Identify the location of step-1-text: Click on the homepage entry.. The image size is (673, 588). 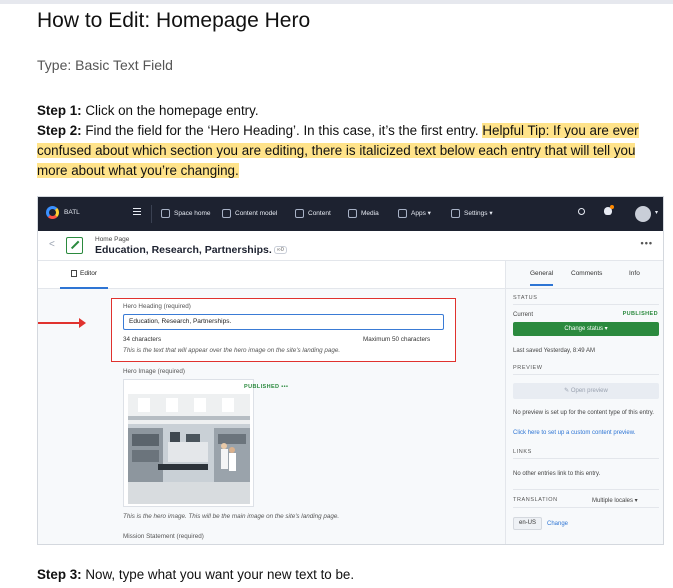
(170, 110).